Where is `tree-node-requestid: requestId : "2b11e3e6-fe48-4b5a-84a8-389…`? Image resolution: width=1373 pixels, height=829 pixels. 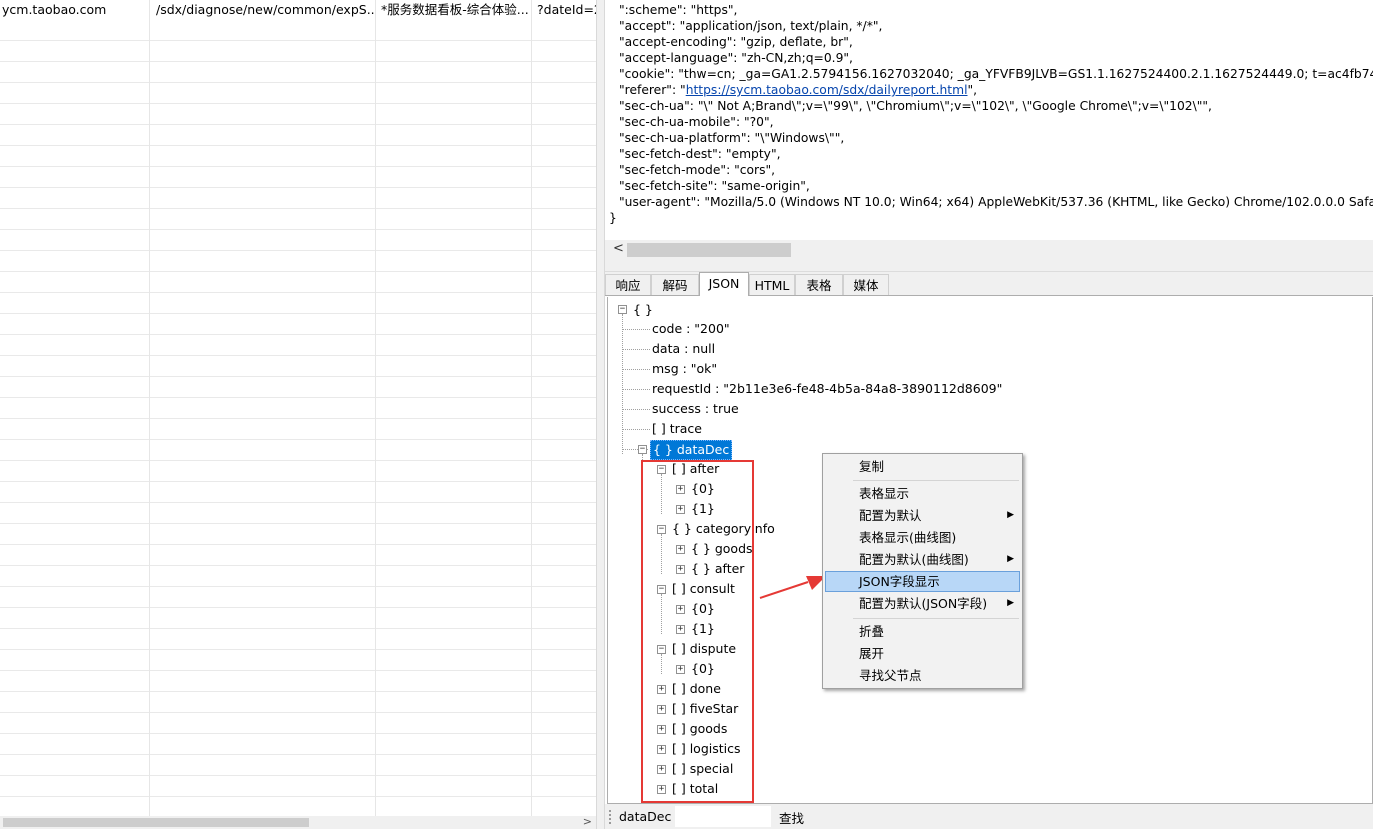 tree-node-requestid: requestId : "2b11e3e6-fe48-4b5a-84a8-389… is located at coordinates (827, 389).